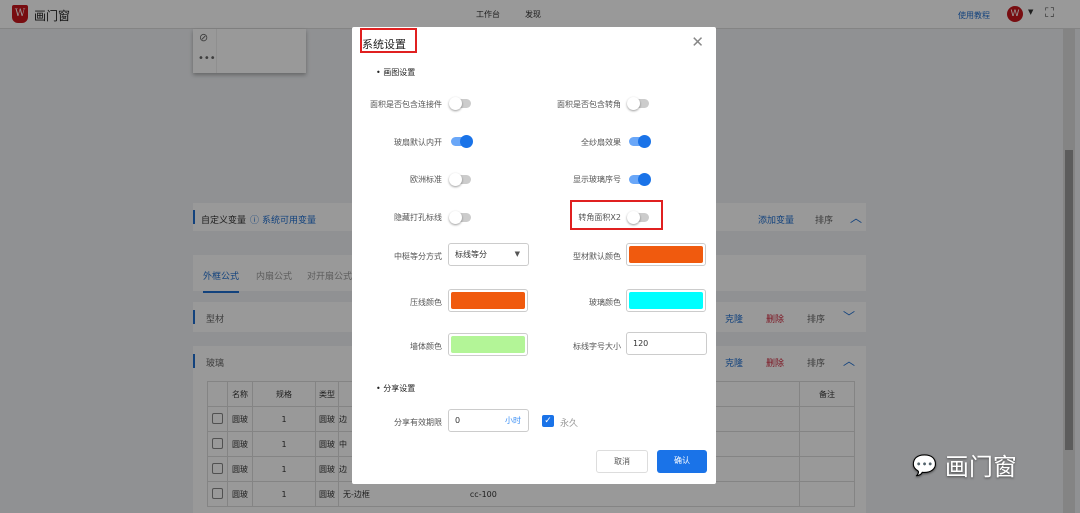 The image size is (1080, 513). What do you see at coordinates (640, 141) in the screenshot?
I see `toggle-screen-effect` at bounding box center [640, 141].